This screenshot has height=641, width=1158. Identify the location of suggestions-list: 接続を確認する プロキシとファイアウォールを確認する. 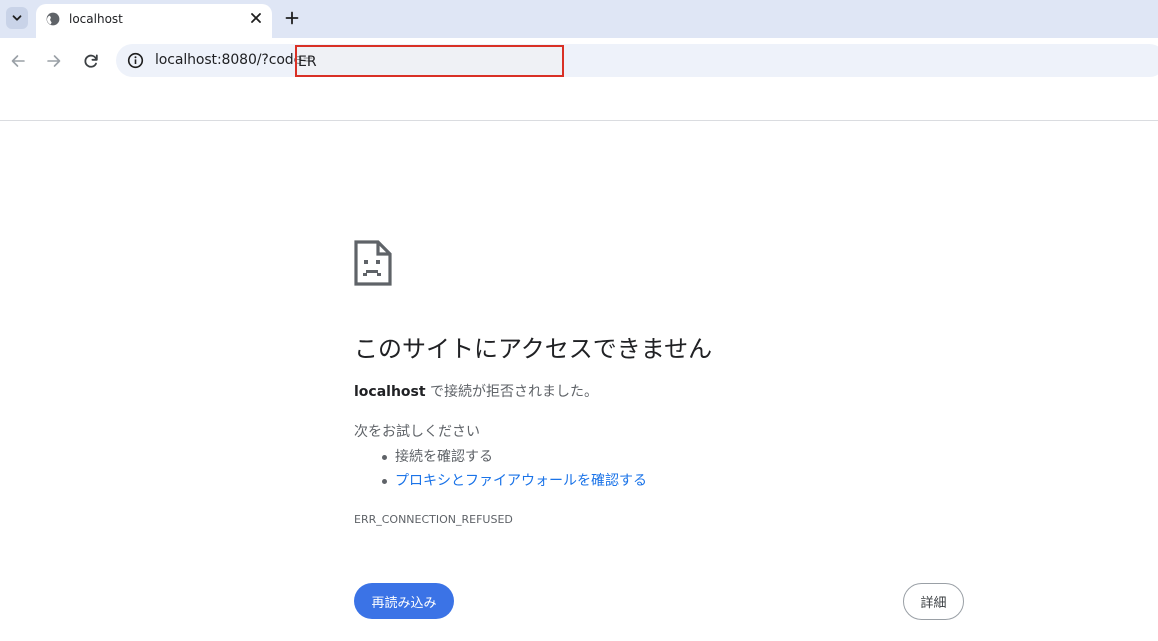
(513, 469).